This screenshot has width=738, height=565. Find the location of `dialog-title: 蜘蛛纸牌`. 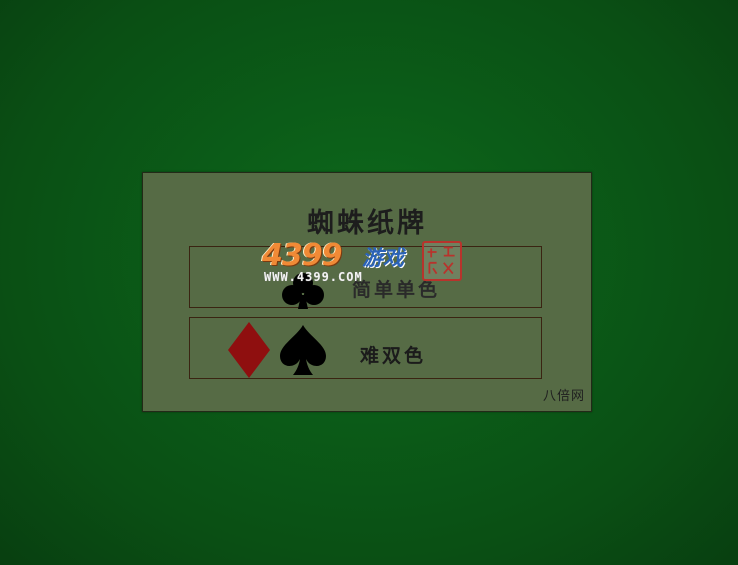

dialog-title: 蜘蛛纸牌 is located at coordinates (367, 223).